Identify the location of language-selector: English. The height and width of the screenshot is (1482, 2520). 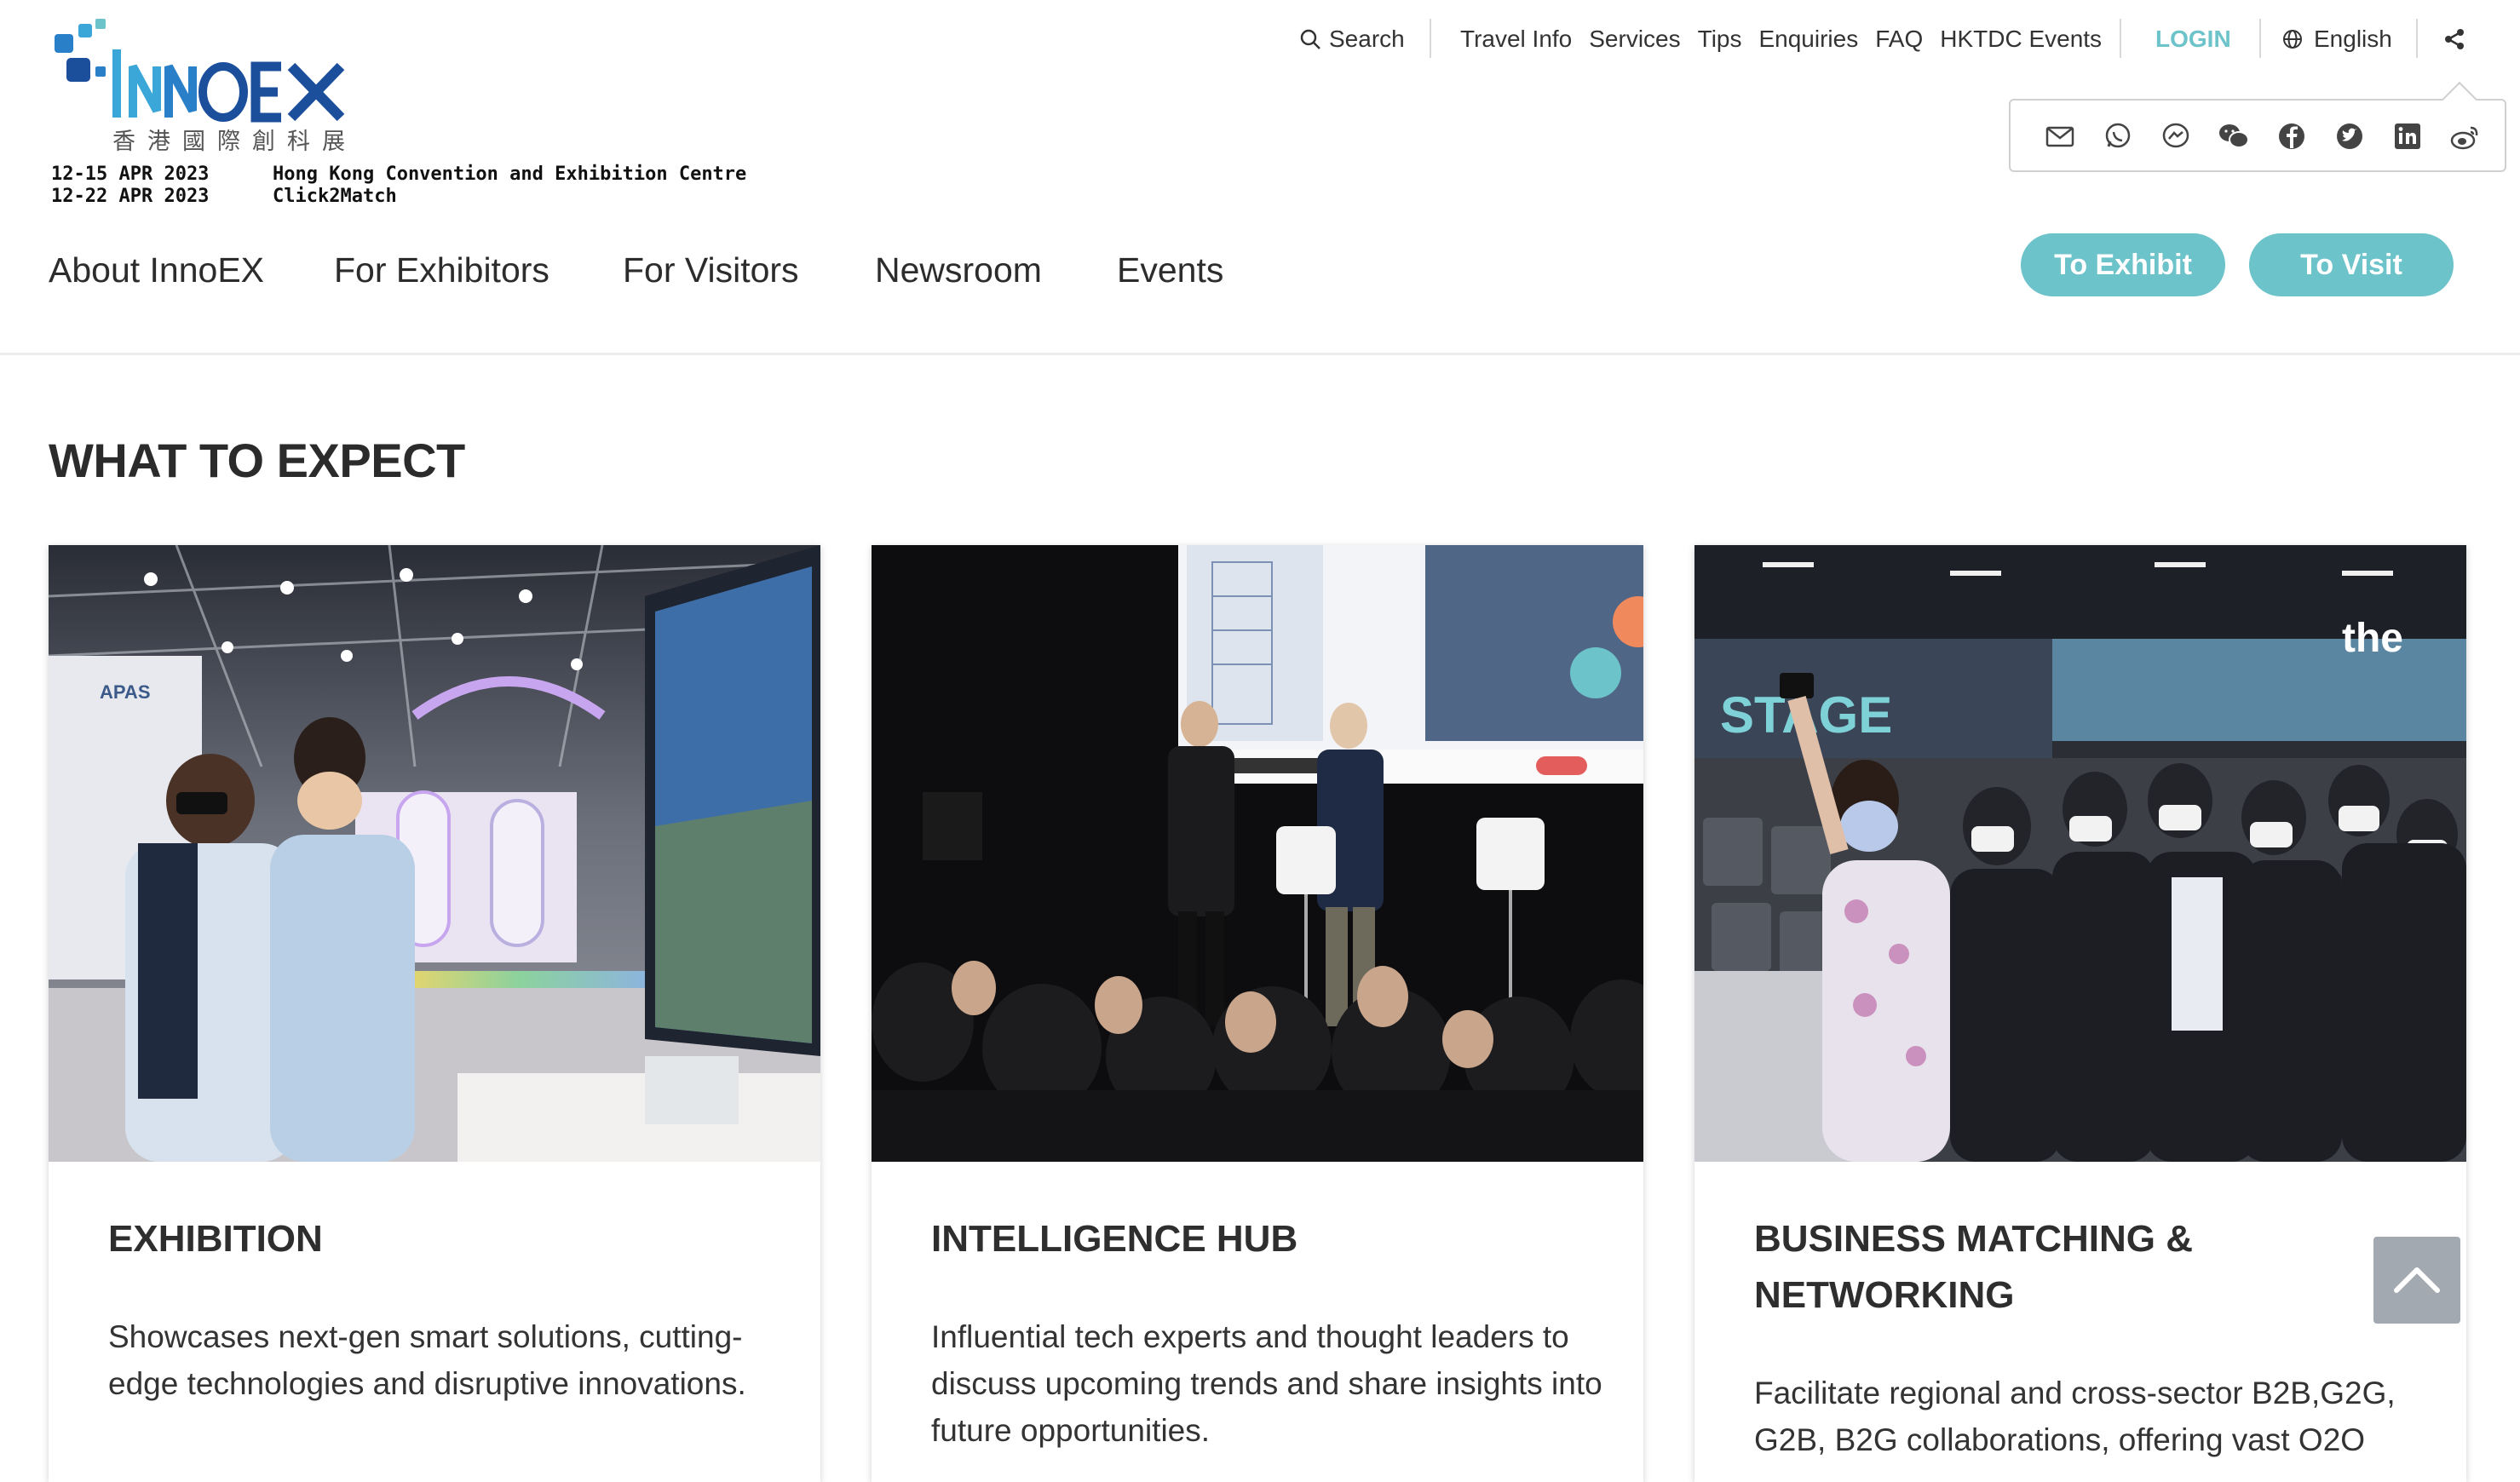
(2337, 39).